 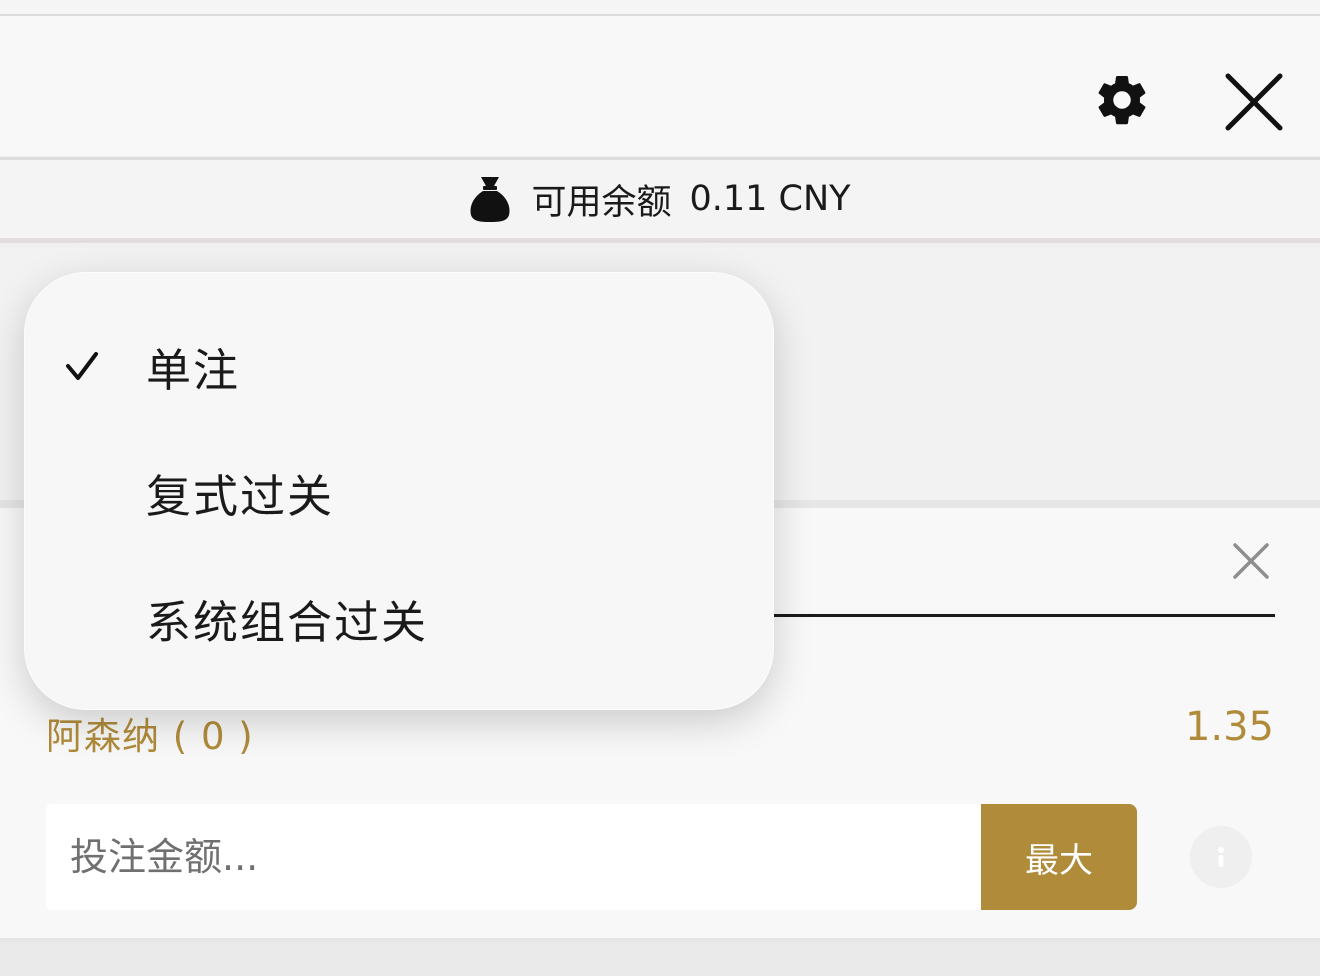 I want to click on menu-item-multiple: 复式过关, so click(x=399, y=492).